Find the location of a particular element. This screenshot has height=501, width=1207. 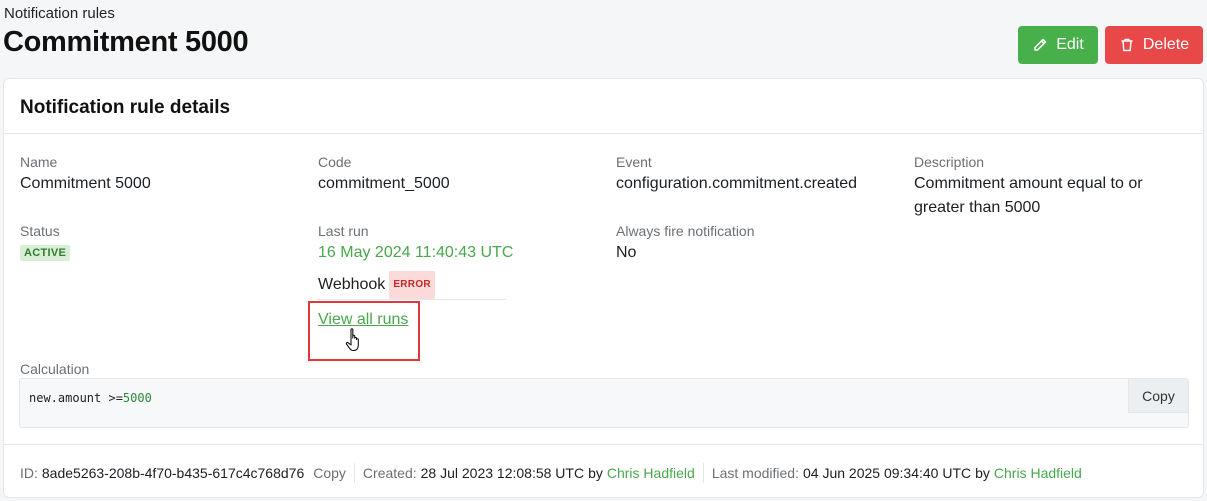

created-label: Created: is located at coordinates (389, 473).